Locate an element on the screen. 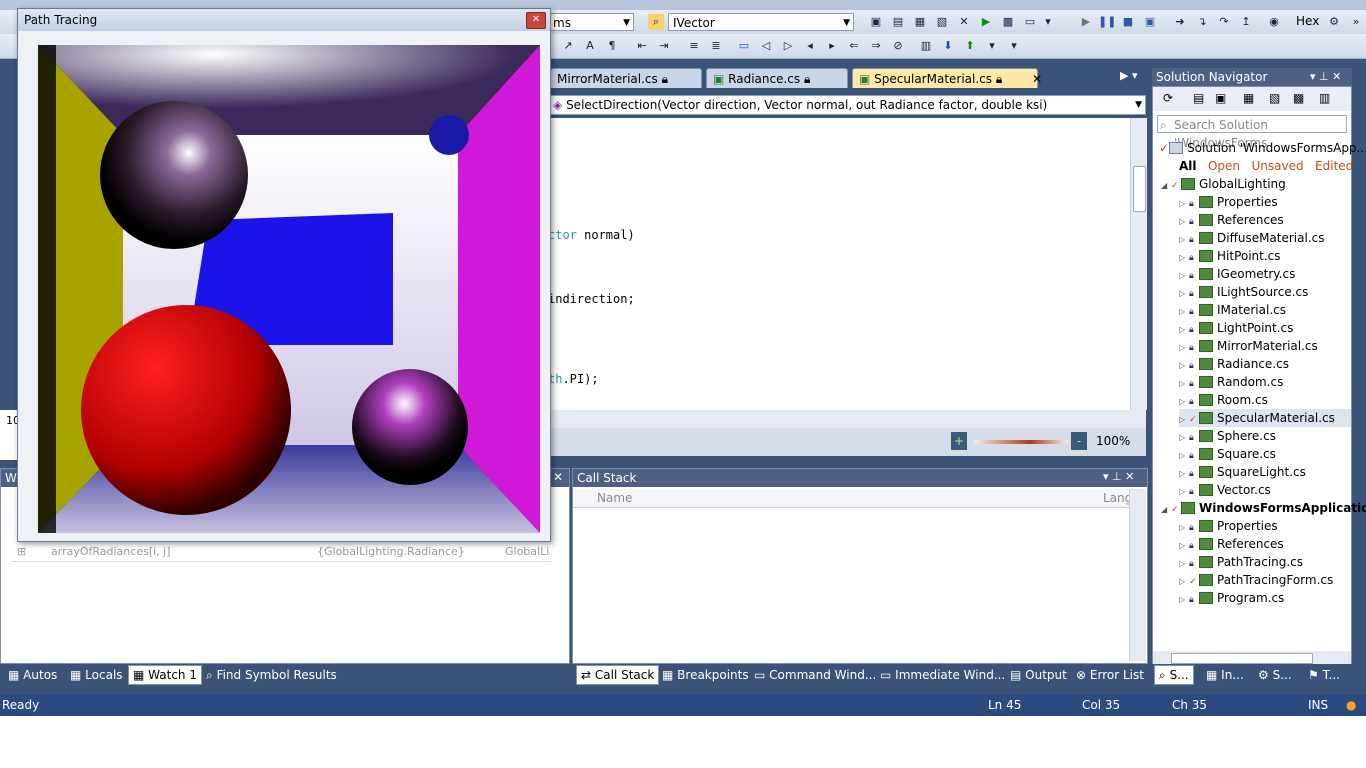  layout-icon: ▥ is located at coordinates (926, 46).